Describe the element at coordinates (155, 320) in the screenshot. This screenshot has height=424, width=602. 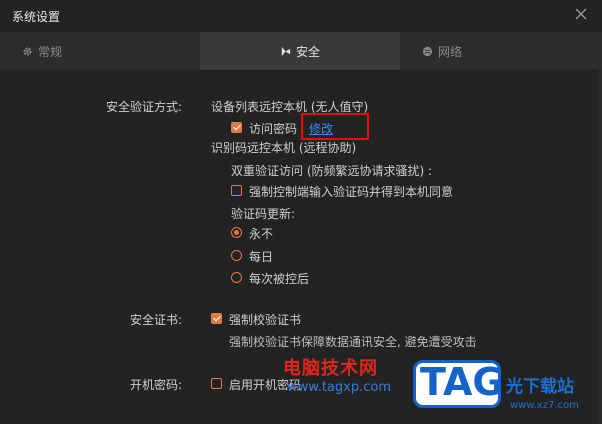
I see `cert-label: 安全证书:` at that location.